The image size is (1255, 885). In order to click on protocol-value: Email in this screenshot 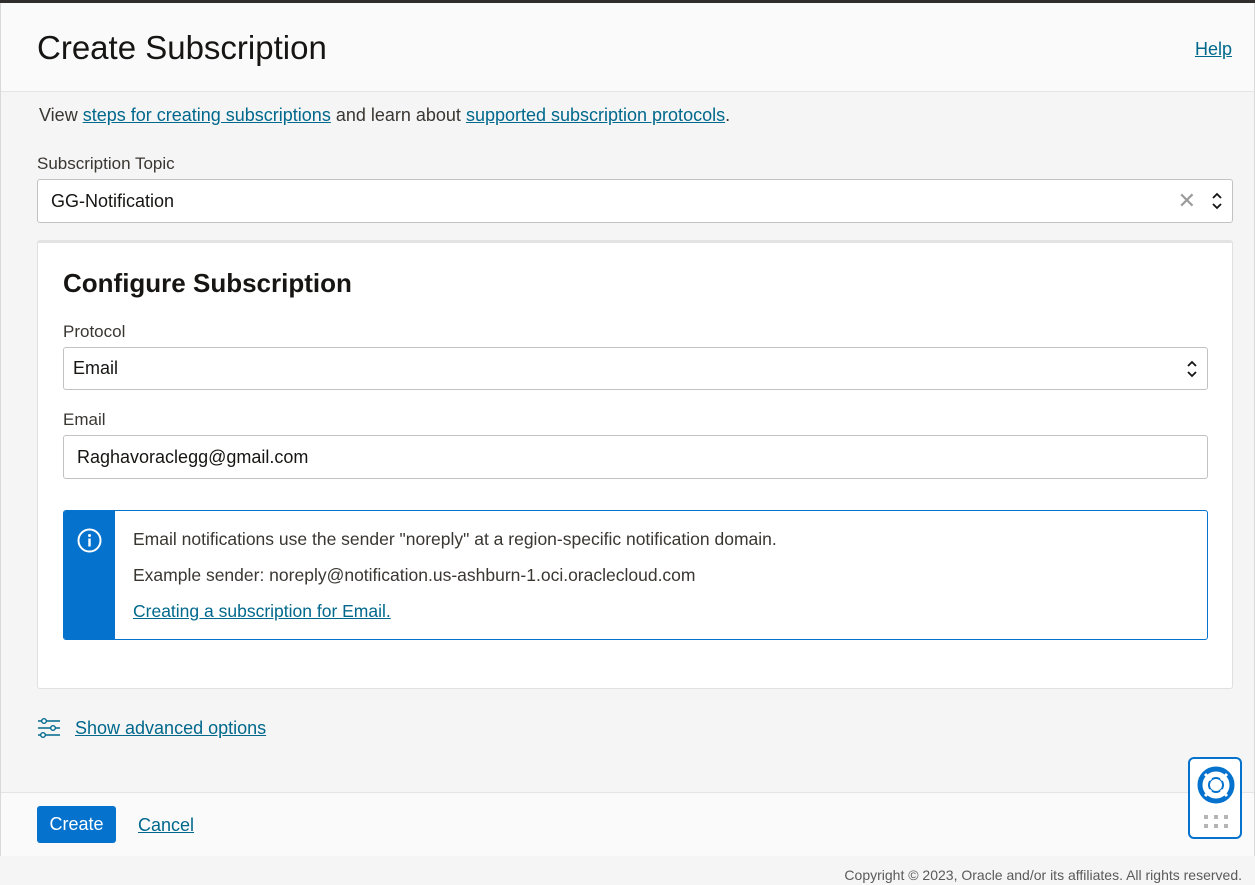, I will do `click(96, 368)`.